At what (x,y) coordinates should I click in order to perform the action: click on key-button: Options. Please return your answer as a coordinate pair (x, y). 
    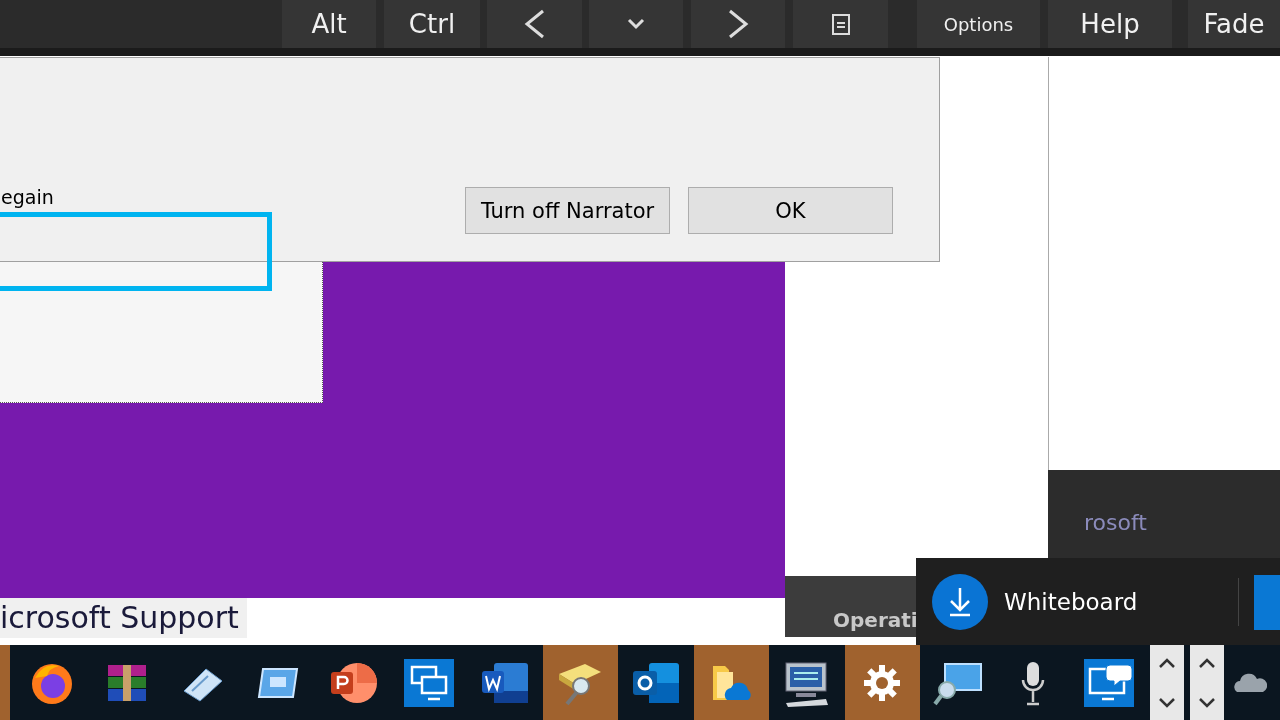
    Looking at the image, I should click on (978, 24).